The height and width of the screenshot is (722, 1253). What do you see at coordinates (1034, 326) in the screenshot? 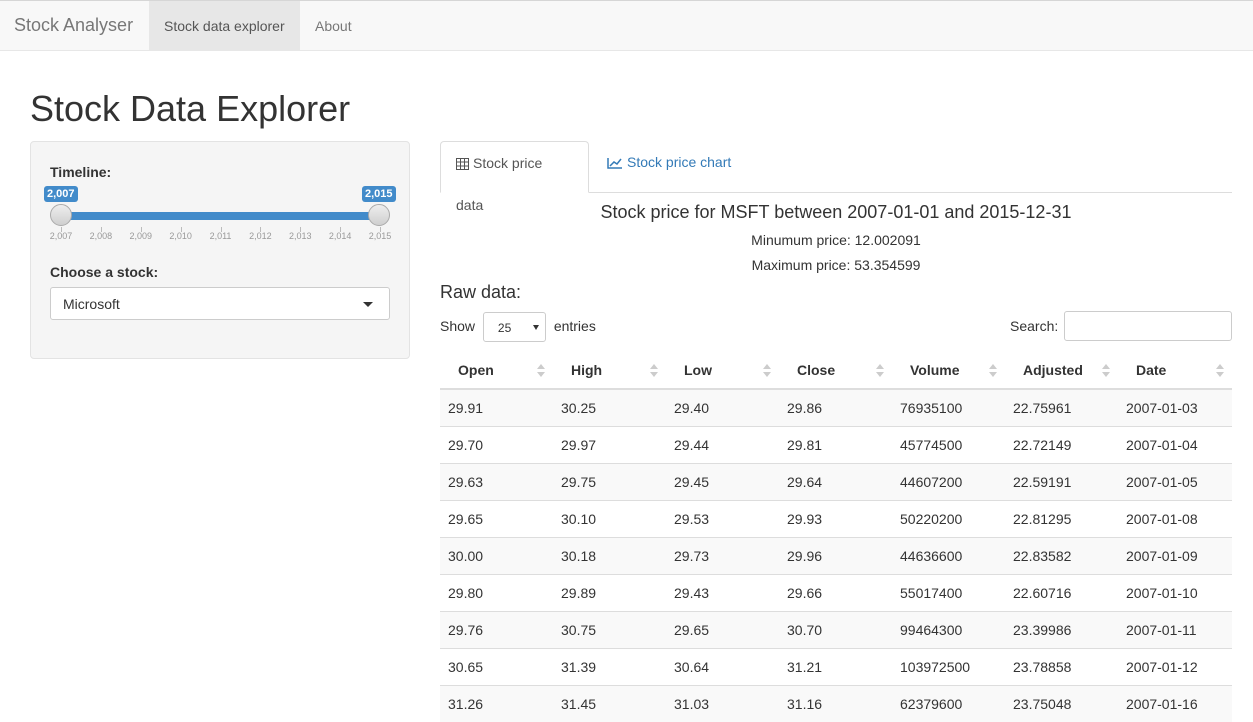
I see `search-label: Search:` at bounding box center [1034, 326].